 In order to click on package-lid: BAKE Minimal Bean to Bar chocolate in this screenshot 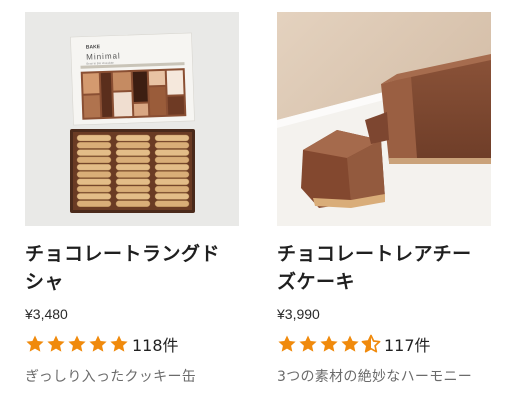, I will do `click(132, 79)`.